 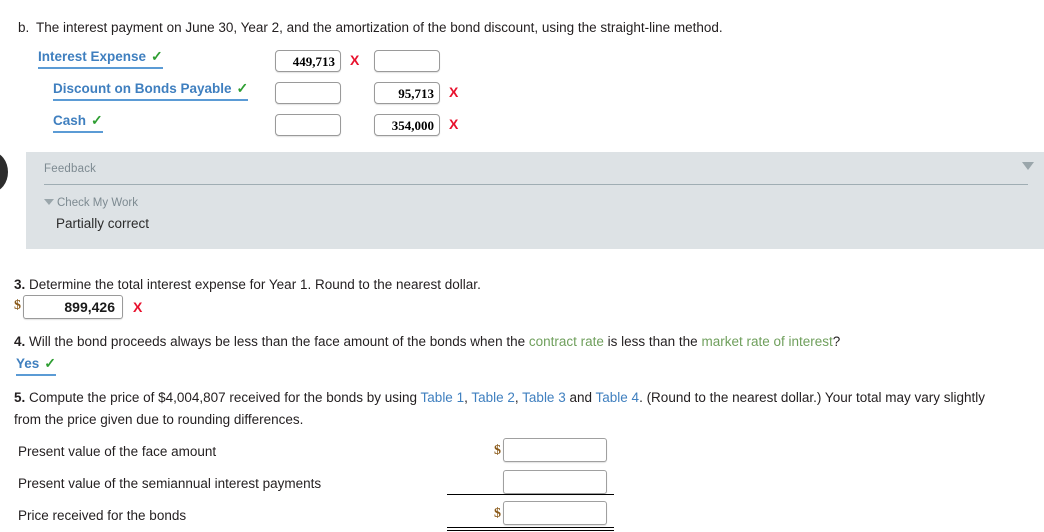 I want to click on debit-input-row1: 449,713, so click(x=308, y=61).